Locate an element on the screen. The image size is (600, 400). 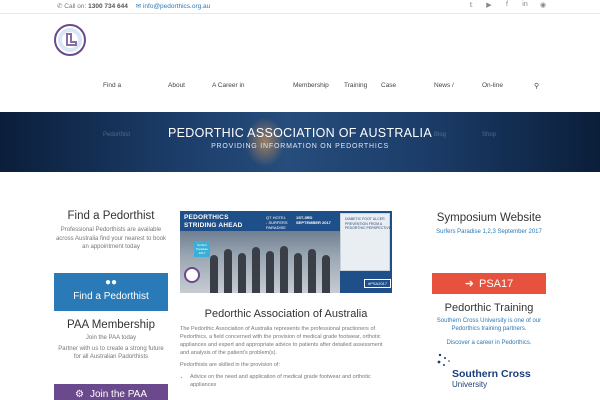
symposium-title: Symposium Website is located at coordinates (489, 218).